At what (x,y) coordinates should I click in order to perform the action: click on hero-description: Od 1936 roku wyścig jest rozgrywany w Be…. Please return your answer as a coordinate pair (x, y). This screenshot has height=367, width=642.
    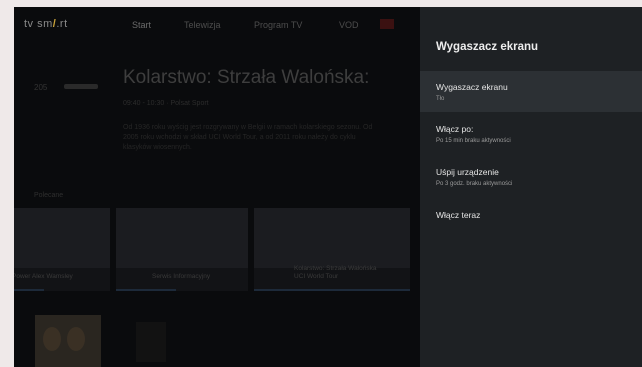
    Looking at the image, I should click on (248, 137).